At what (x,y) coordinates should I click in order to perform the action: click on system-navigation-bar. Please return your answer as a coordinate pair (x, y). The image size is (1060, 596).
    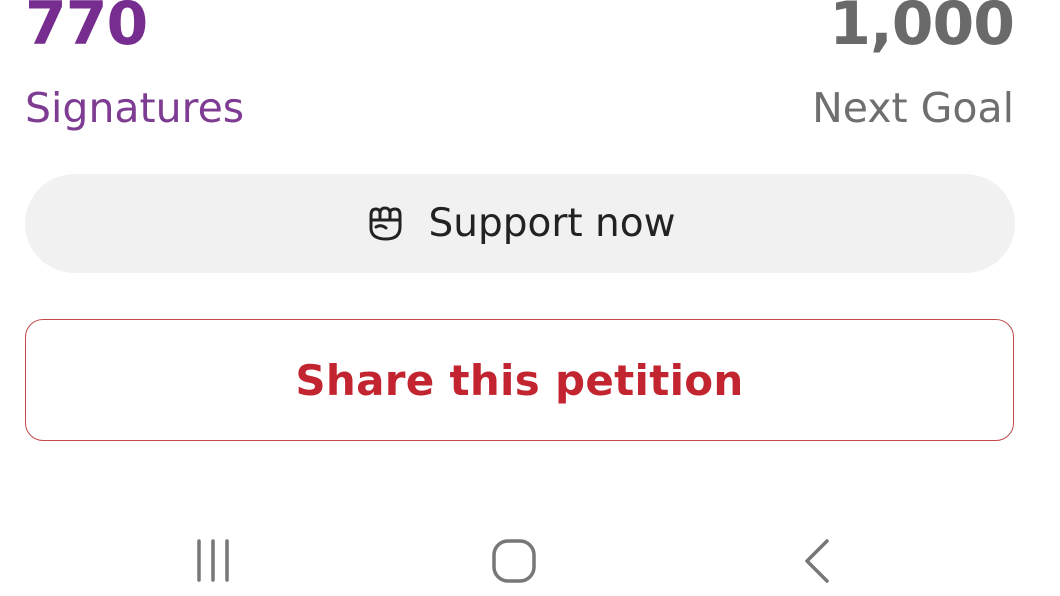
    Looking at the image, I should click on (530, 563).